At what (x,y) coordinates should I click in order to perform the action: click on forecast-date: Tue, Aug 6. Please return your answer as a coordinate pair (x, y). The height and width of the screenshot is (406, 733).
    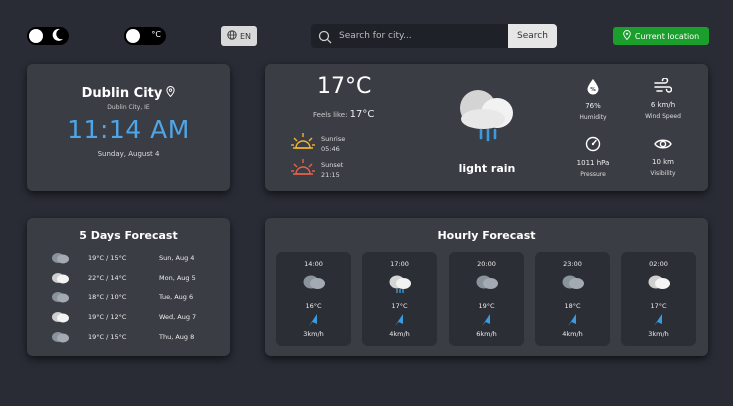
    Looking at the image, I should click on (176, 297).